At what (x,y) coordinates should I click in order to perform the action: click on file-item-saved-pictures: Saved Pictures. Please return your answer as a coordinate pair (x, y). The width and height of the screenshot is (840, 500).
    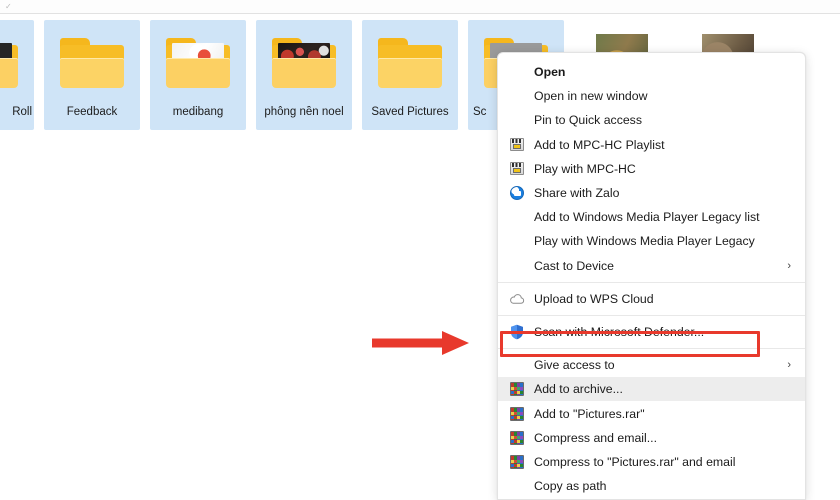
    Looking at the image, I should click on (410, 75).